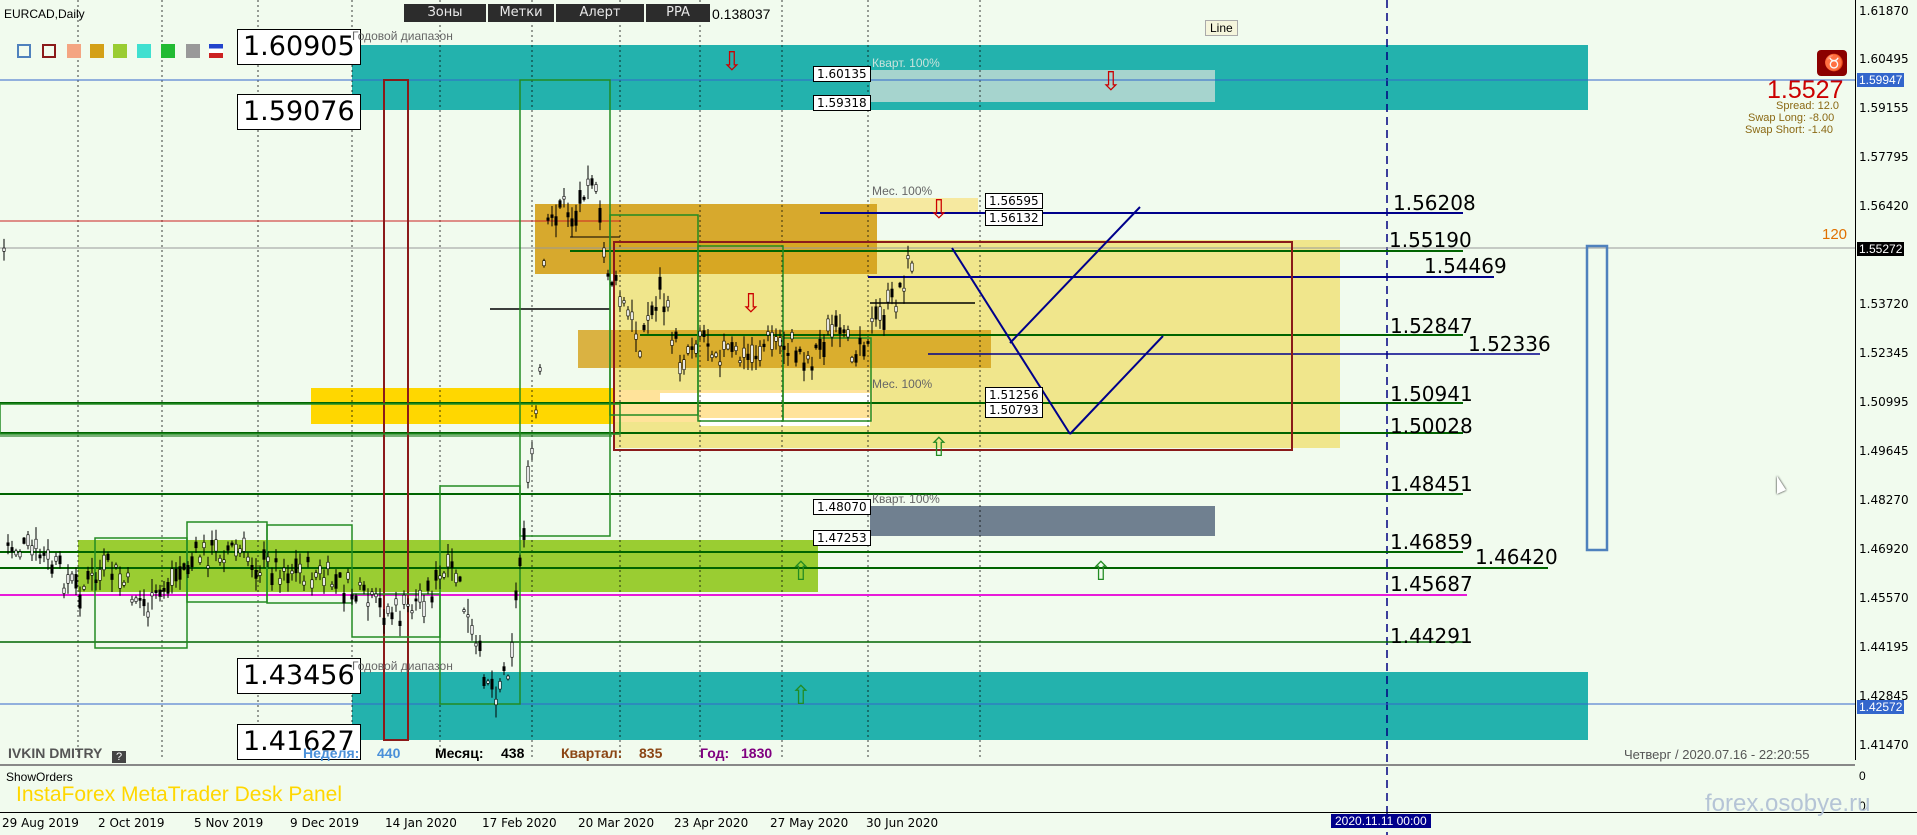 This screenshot has width=1917, height=835. What do you see at coordinates (1430, 240) in the screenshot?
I see `level-label: 1.55190` at bounding box center [1430, 240].